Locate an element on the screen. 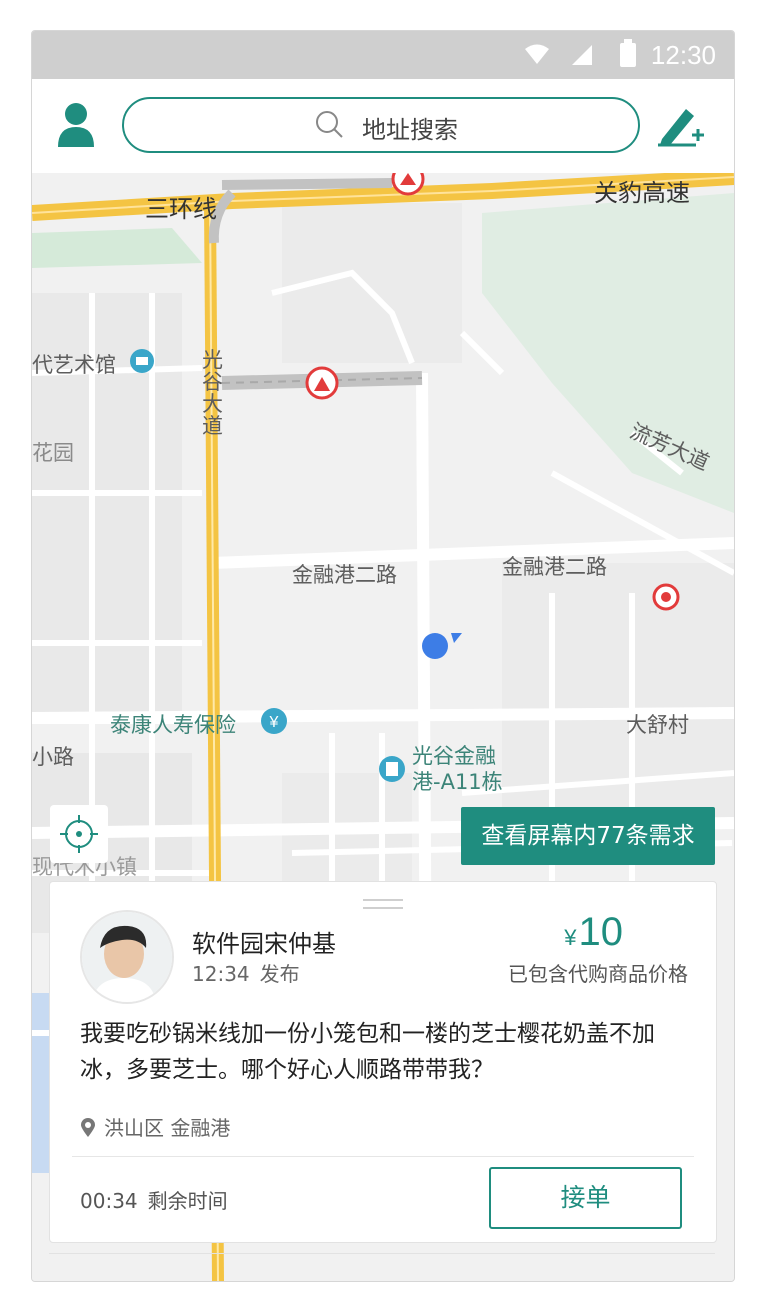 The width and height of the screenshot is (764, 1311). price: ¥10 is located at coordinates (593, 932).